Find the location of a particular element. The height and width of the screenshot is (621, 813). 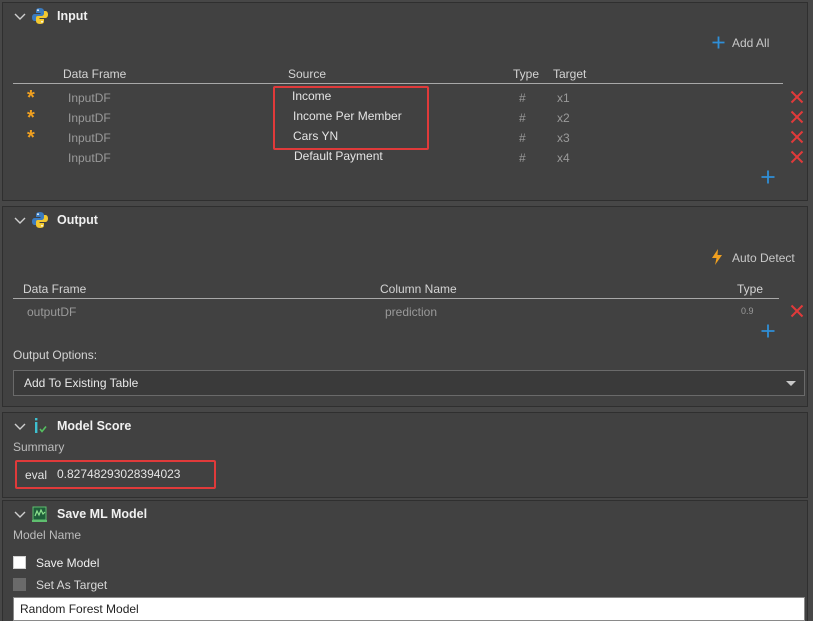

input-panel-title: Input is located at coordinates (72, 16).